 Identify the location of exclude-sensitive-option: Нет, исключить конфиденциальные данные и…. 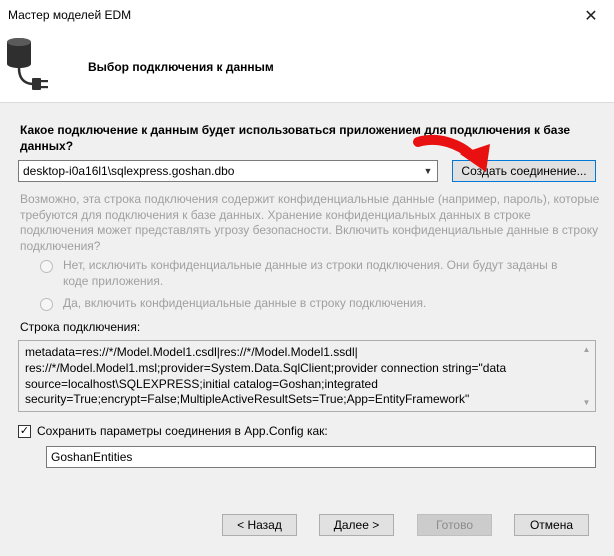
(312, 273).